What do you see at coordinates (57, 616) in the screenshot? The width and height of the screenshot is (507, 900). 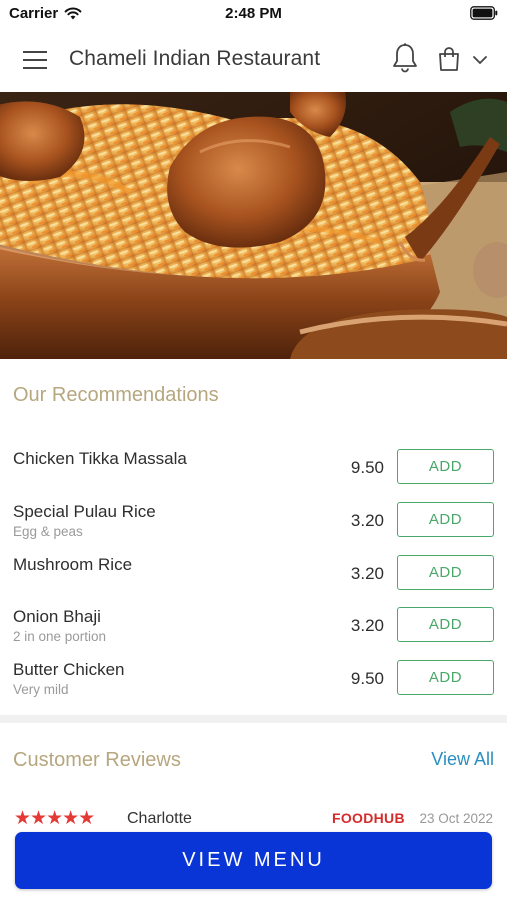 I see `item-name: Onion Bhaji` at bounding box center [57, 616].